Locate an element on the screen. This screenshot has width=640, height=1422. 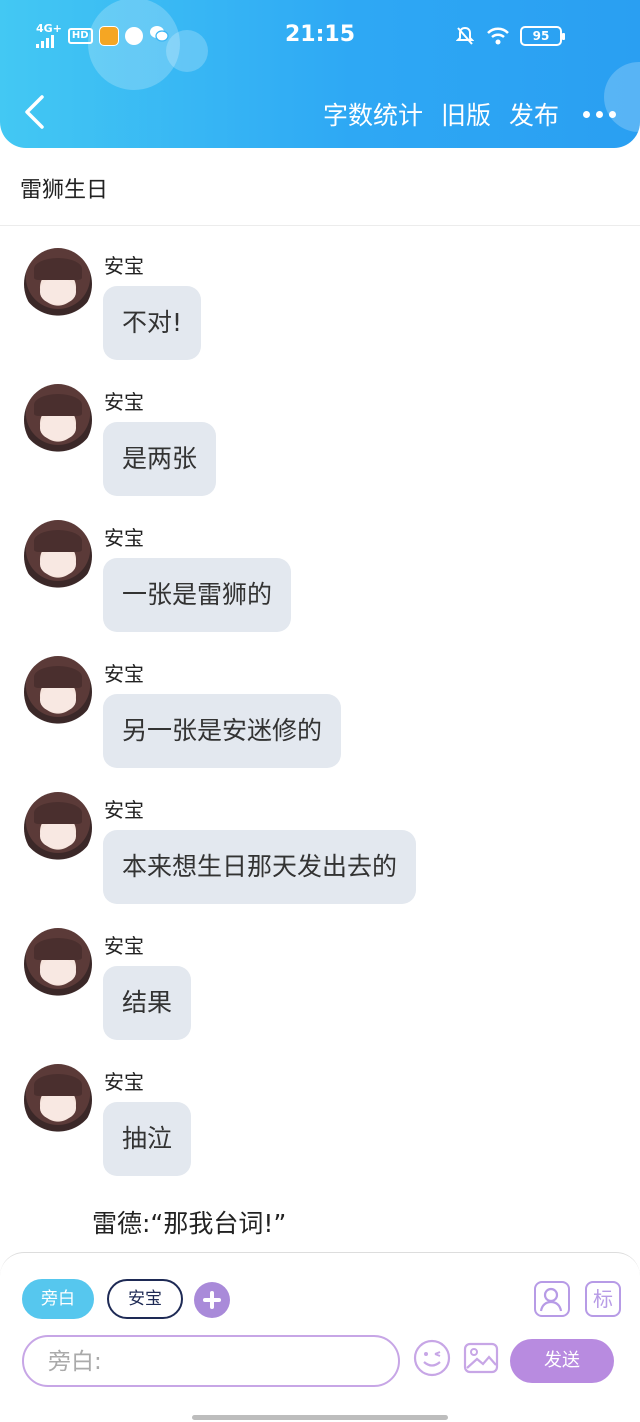
tag-button: 标 is located at coordinates (603, 1299).